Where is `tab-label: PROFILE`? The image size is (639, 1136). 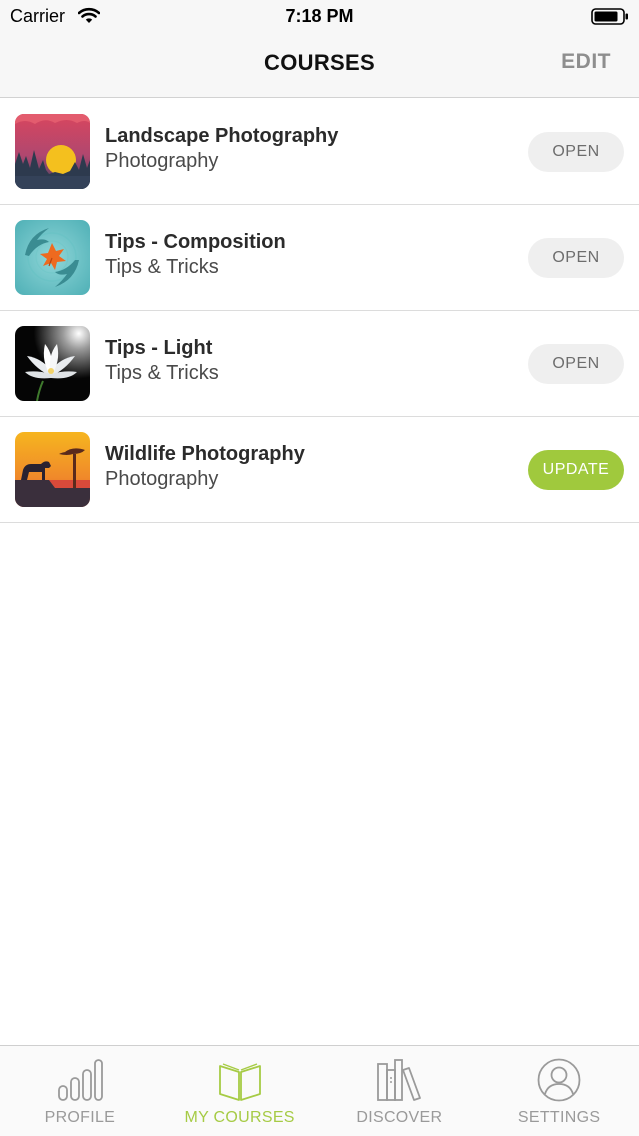 tab-label: PROFILE is located at coordinates (80, 1117).